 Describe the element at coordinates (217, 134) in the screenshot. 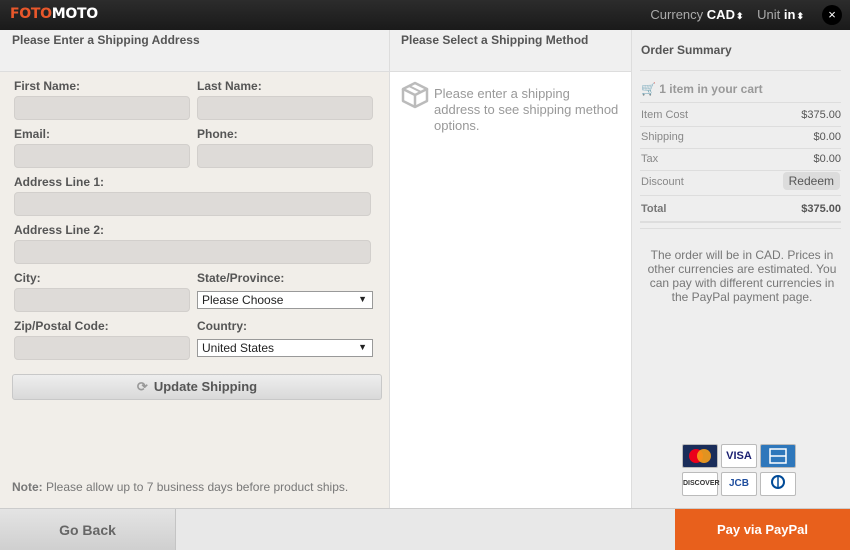

I see `phone-label: Phone:` at that location.